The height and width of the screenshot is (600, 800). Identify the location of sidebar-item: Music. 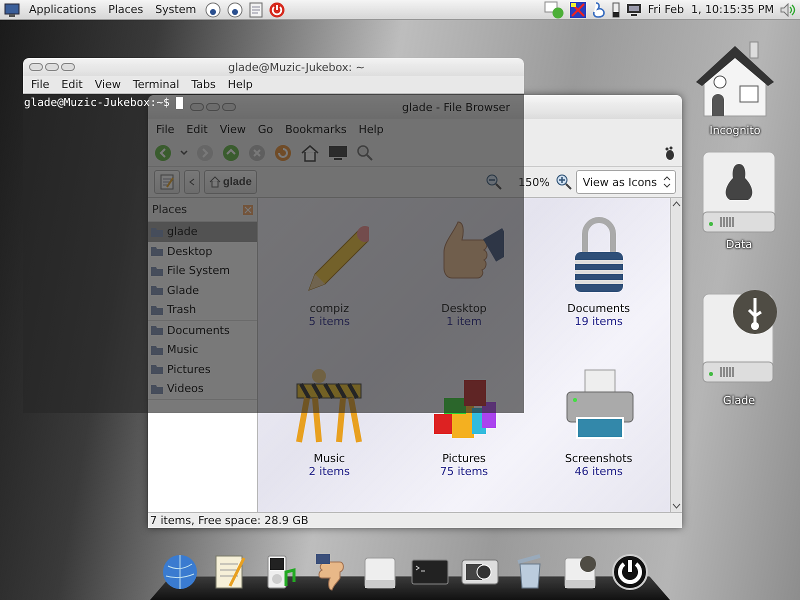
(202, 350).